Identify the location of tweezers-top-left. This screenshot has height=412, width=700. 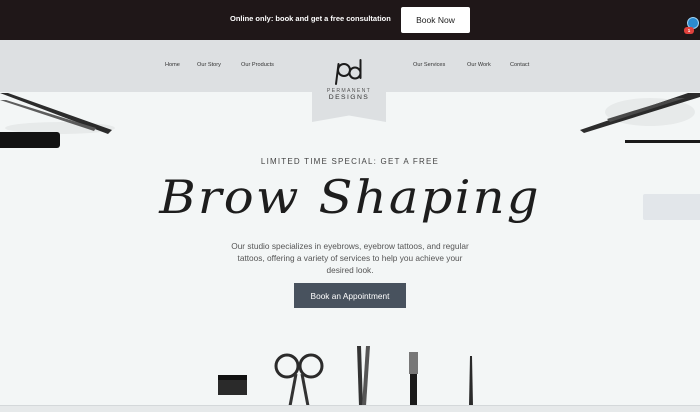
(57, 113).